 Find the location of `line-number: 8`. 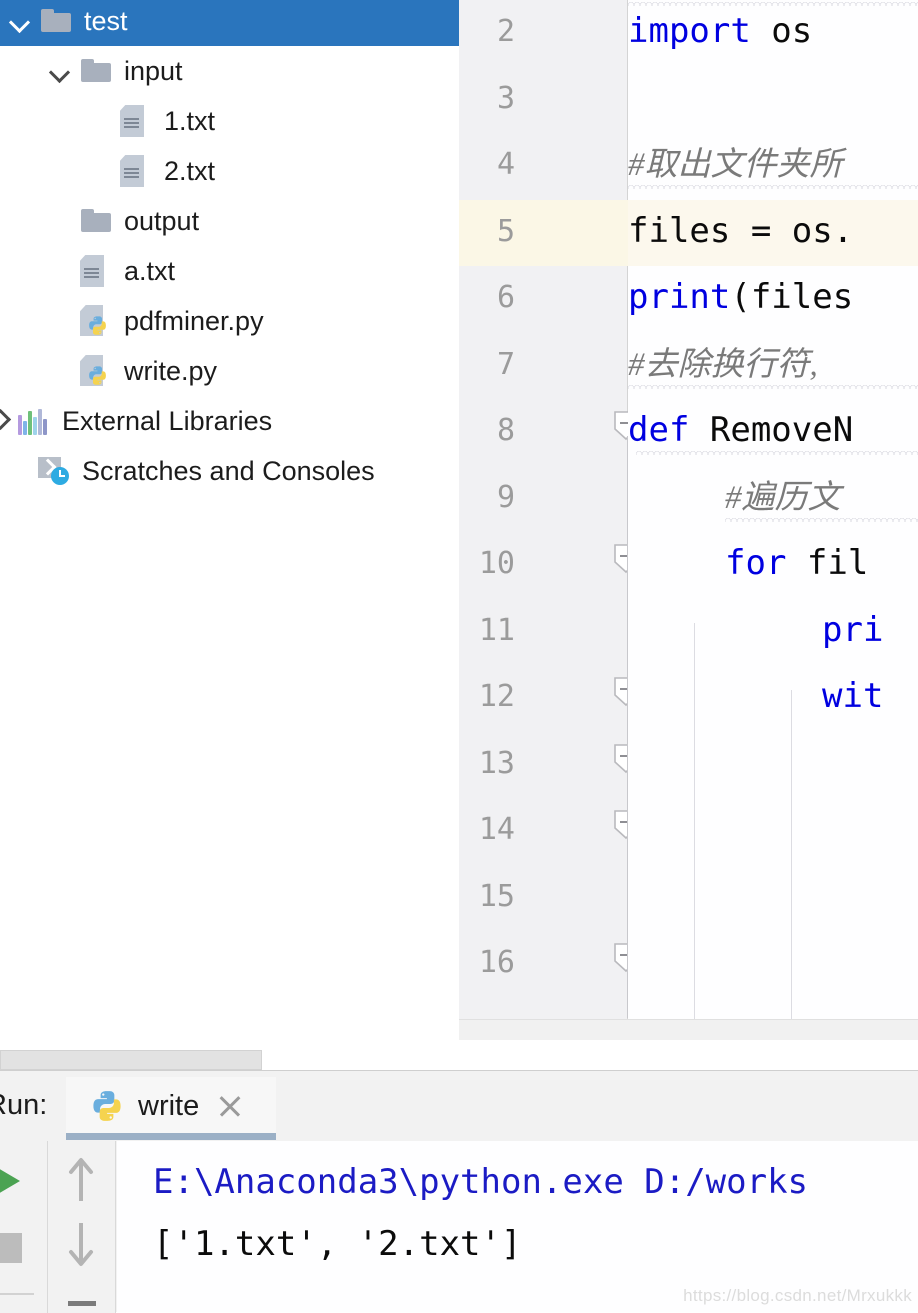

line-number: 8 is located at coordinates (505, 430).